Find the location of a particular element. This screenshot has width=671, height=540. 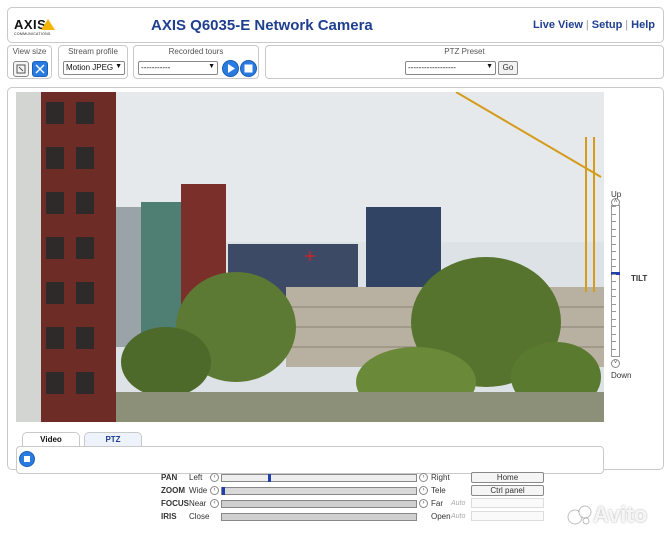

focus-label: FOCUS is located at coordinates (175, 503).